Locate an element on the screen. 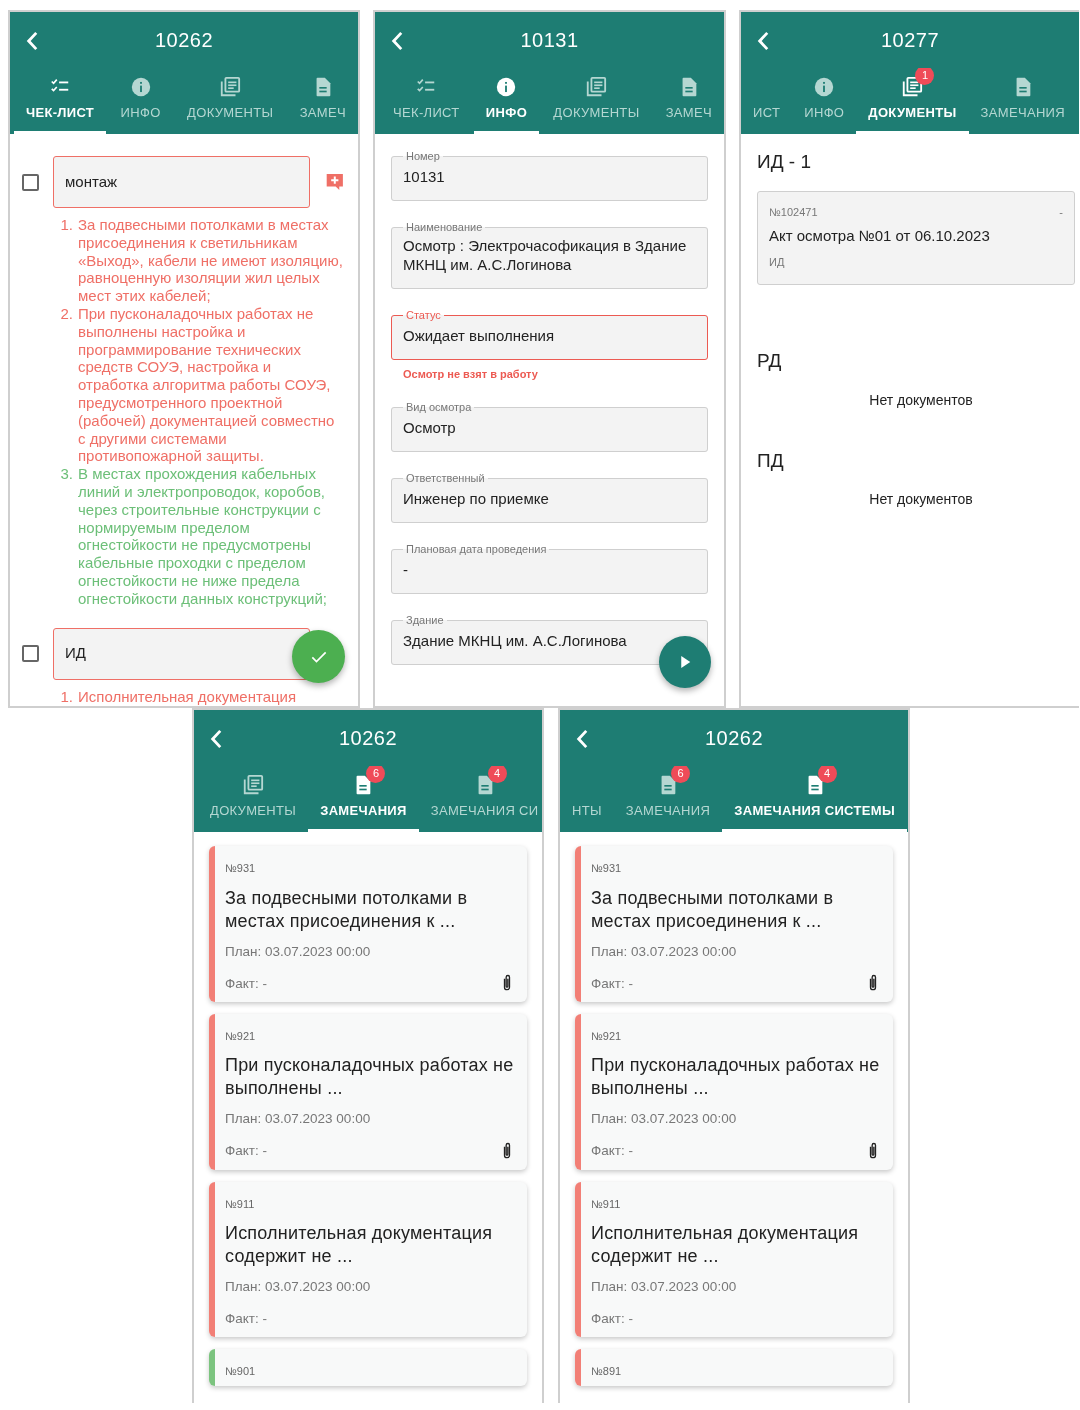 This screenshot has height=1410, width=1080. document-date: - is located at coordinates (1061, 212).